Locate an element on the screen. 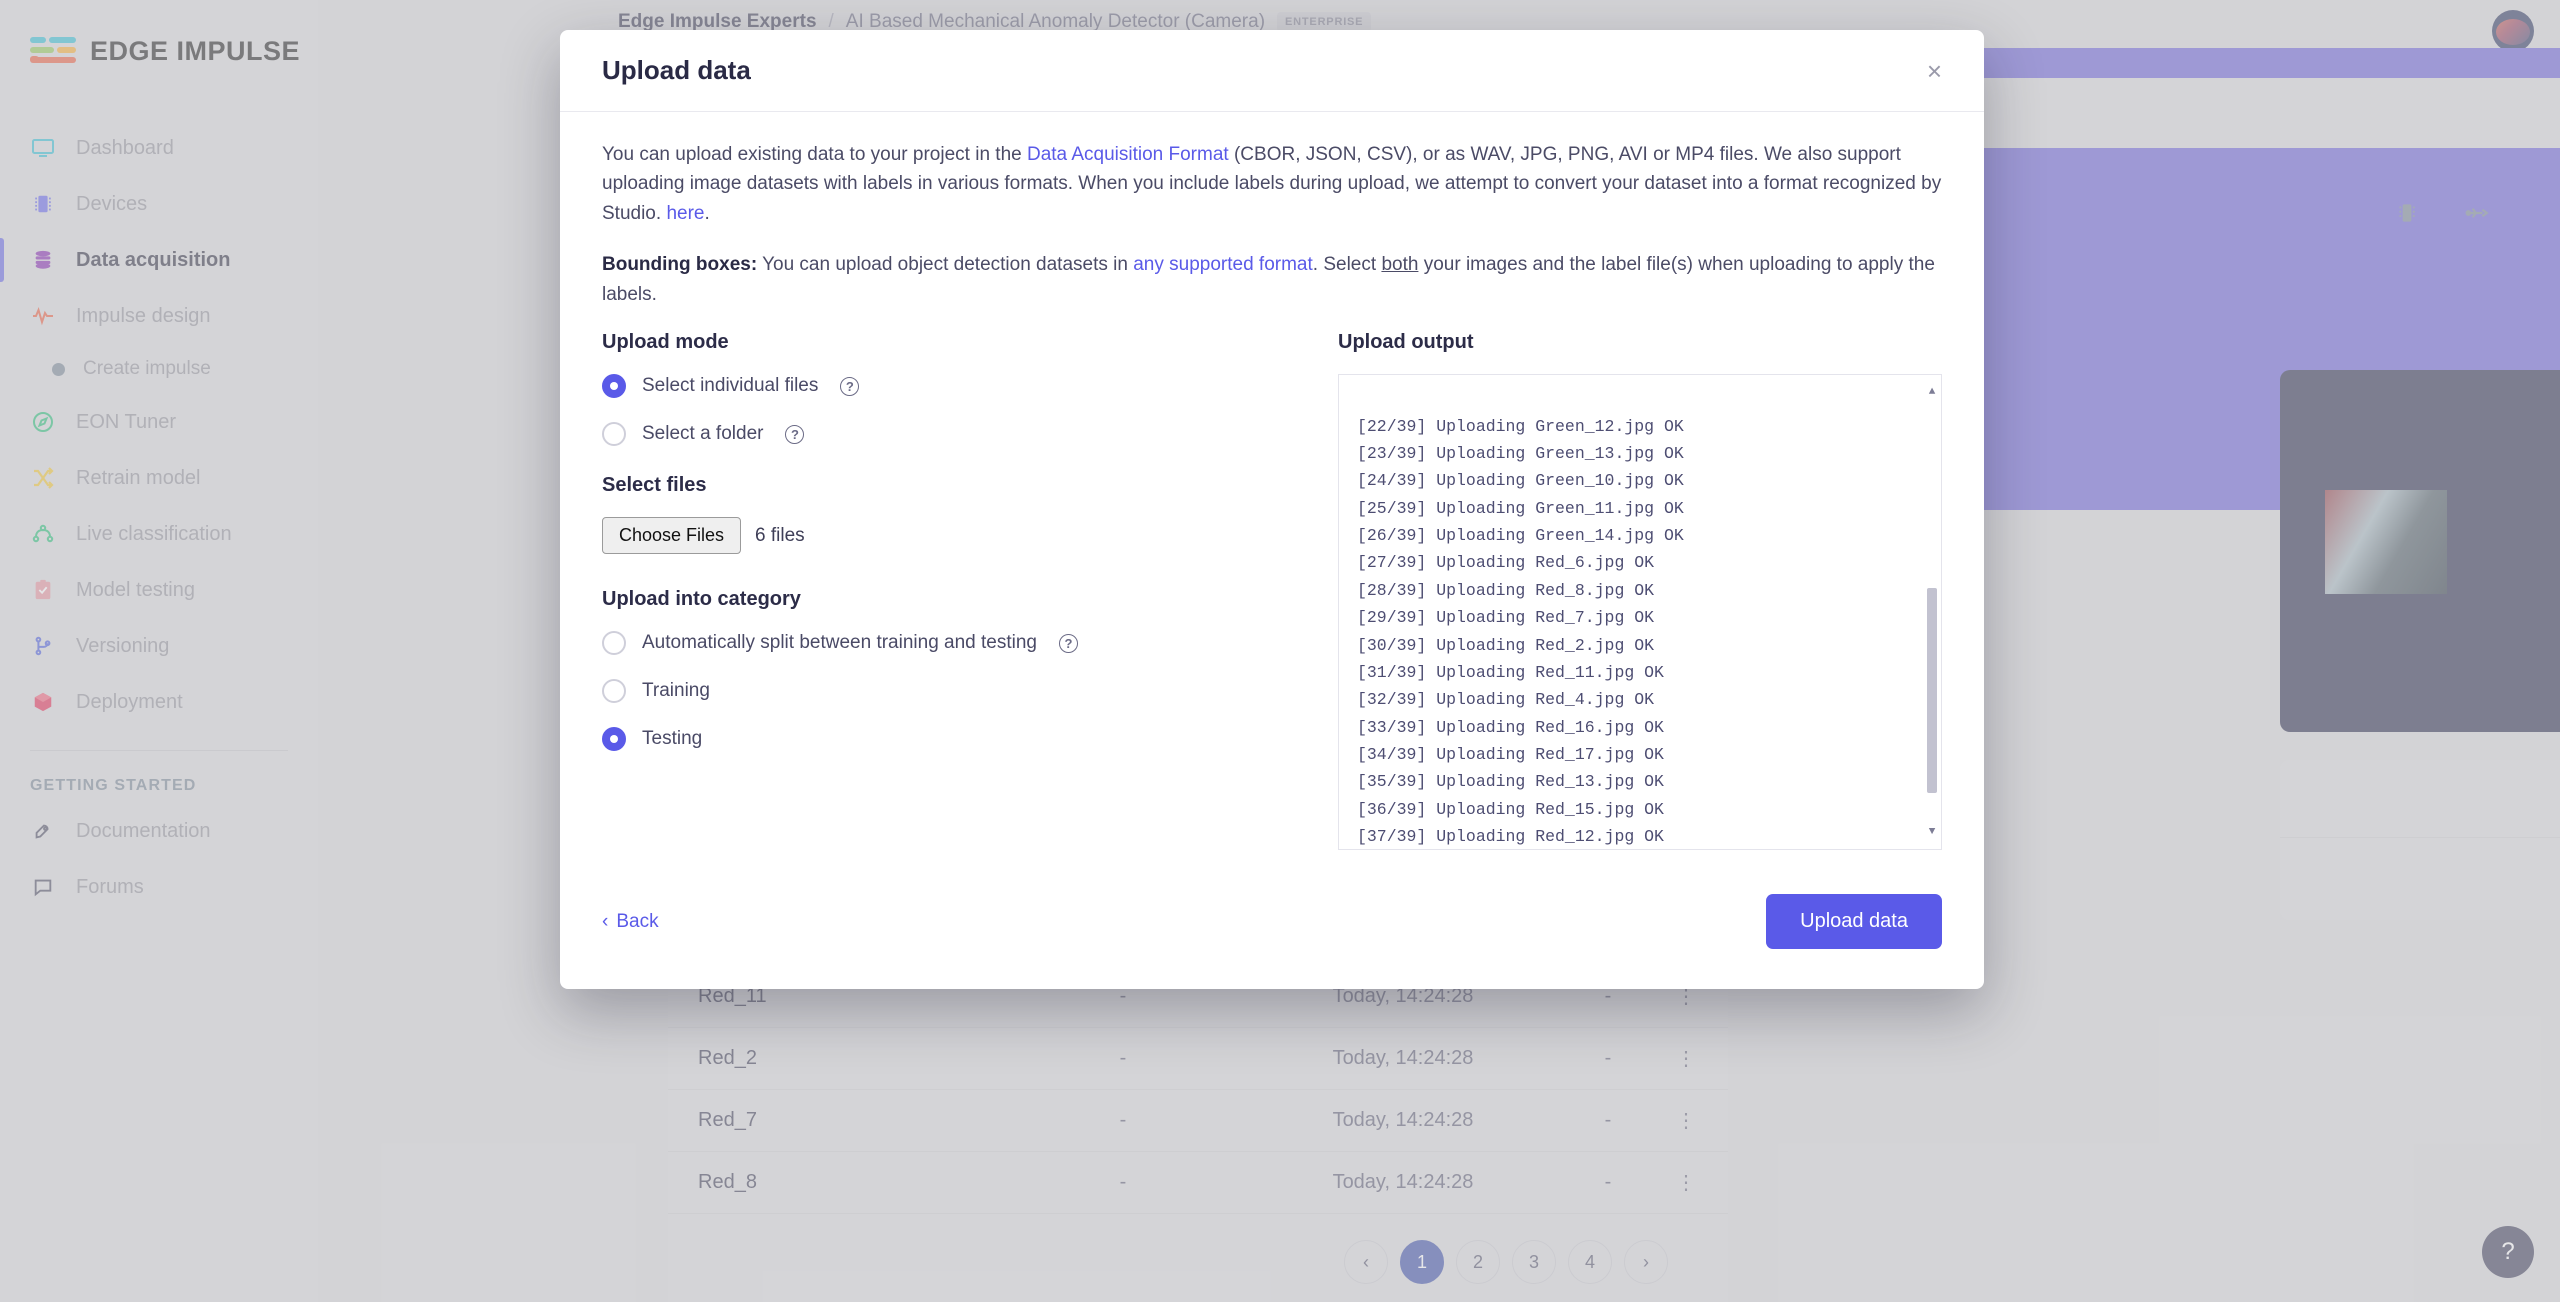 The image size is (2560, 1302). sidebar-item-label: Model testing is located at coordinates (135, 589).